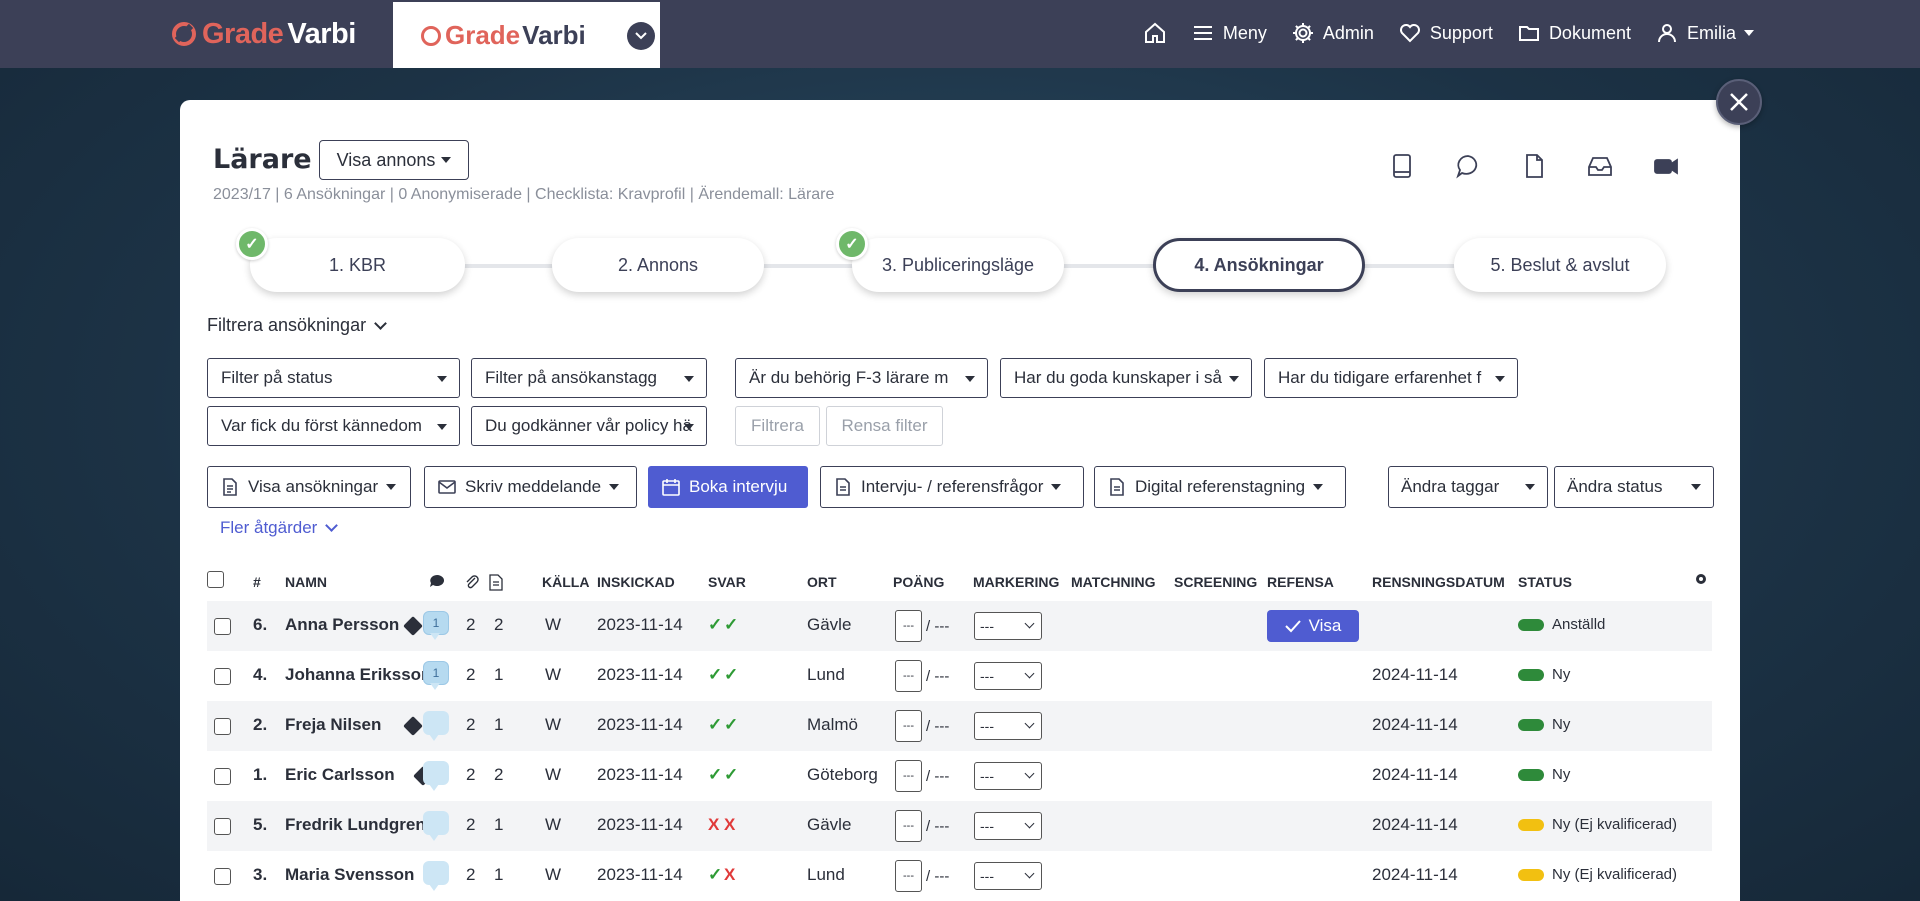  Describe the element at coordinates (333, 378) in the screenshot. I see `filter-status-select: Filter på status` at that location.